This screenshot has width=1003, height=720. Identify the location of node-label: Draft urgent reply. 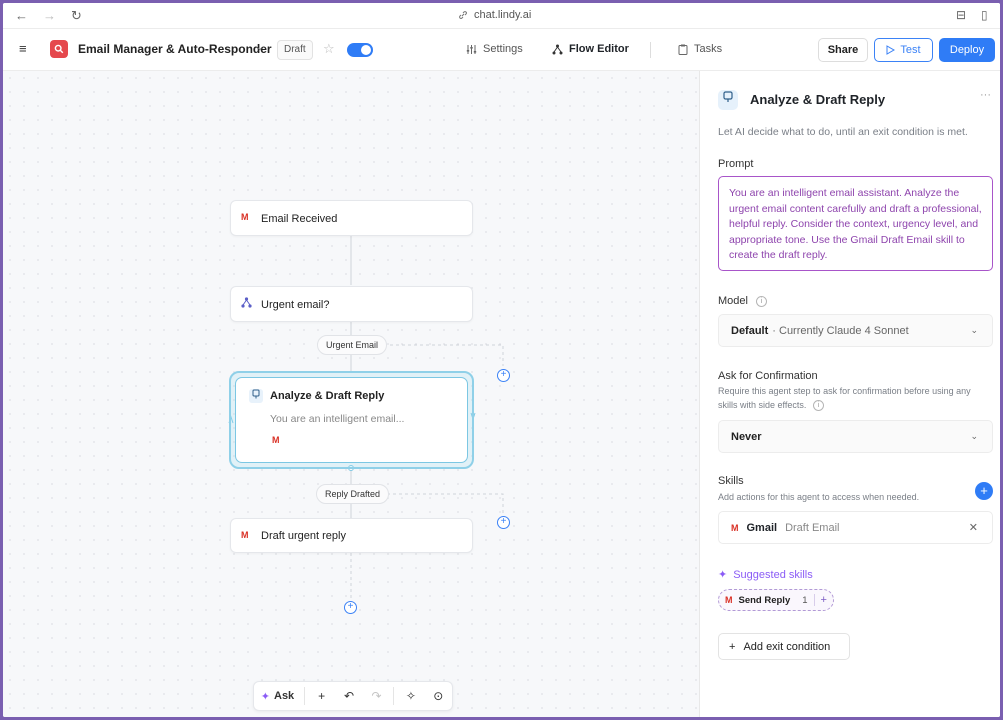
(303, 536).